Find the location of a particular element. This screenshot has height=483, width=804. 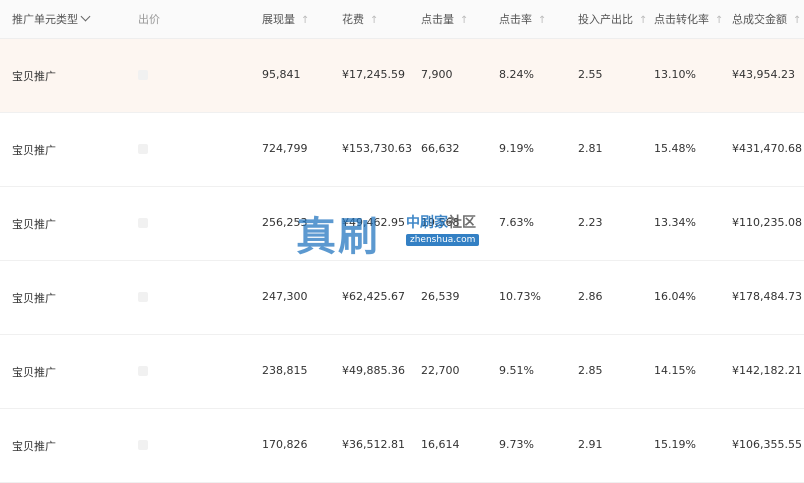

impressions-cell: 247,300 is located at coordinates (285, 296).